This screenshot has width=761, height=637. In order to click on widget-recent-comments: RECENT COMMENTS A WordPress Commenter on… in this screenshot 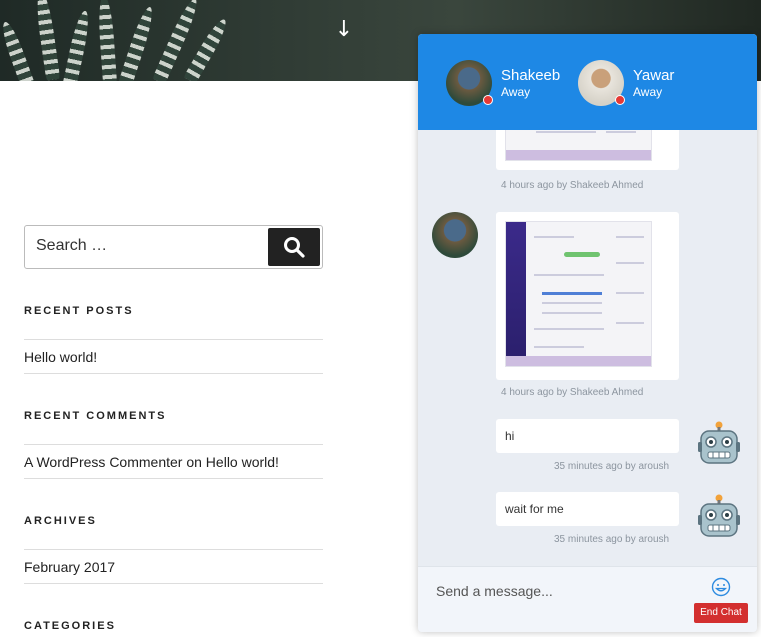, I will do `click(173, 444)`.